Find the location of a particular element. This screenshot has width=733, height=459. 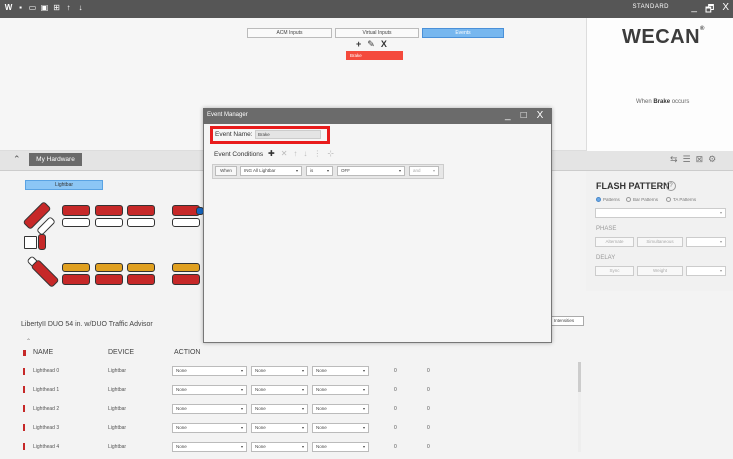

minimize-button: _ is located at coordinates (694, 10).